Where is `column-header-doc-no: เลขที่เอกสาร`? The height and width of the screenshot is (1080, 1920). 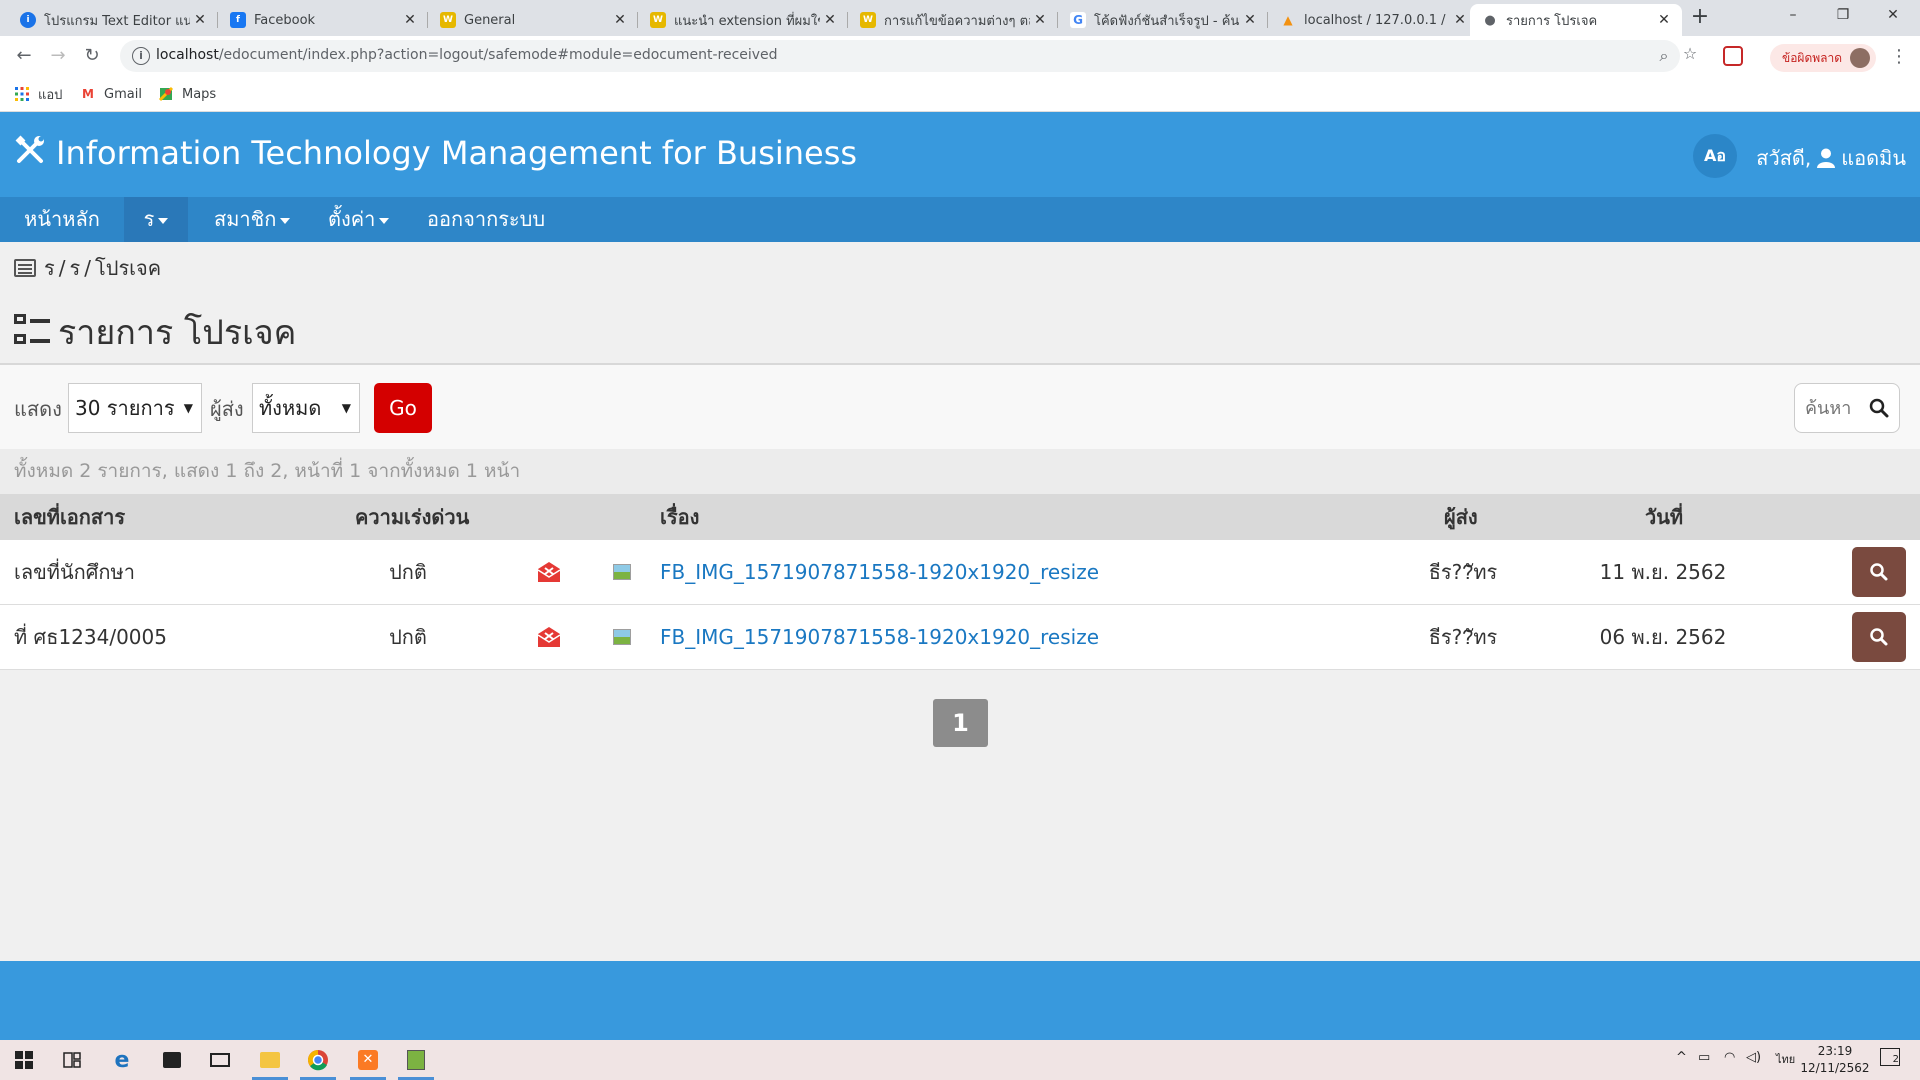
column-header-doc-no: เลขที่เอกสาร is located at coordinates (69, 517).